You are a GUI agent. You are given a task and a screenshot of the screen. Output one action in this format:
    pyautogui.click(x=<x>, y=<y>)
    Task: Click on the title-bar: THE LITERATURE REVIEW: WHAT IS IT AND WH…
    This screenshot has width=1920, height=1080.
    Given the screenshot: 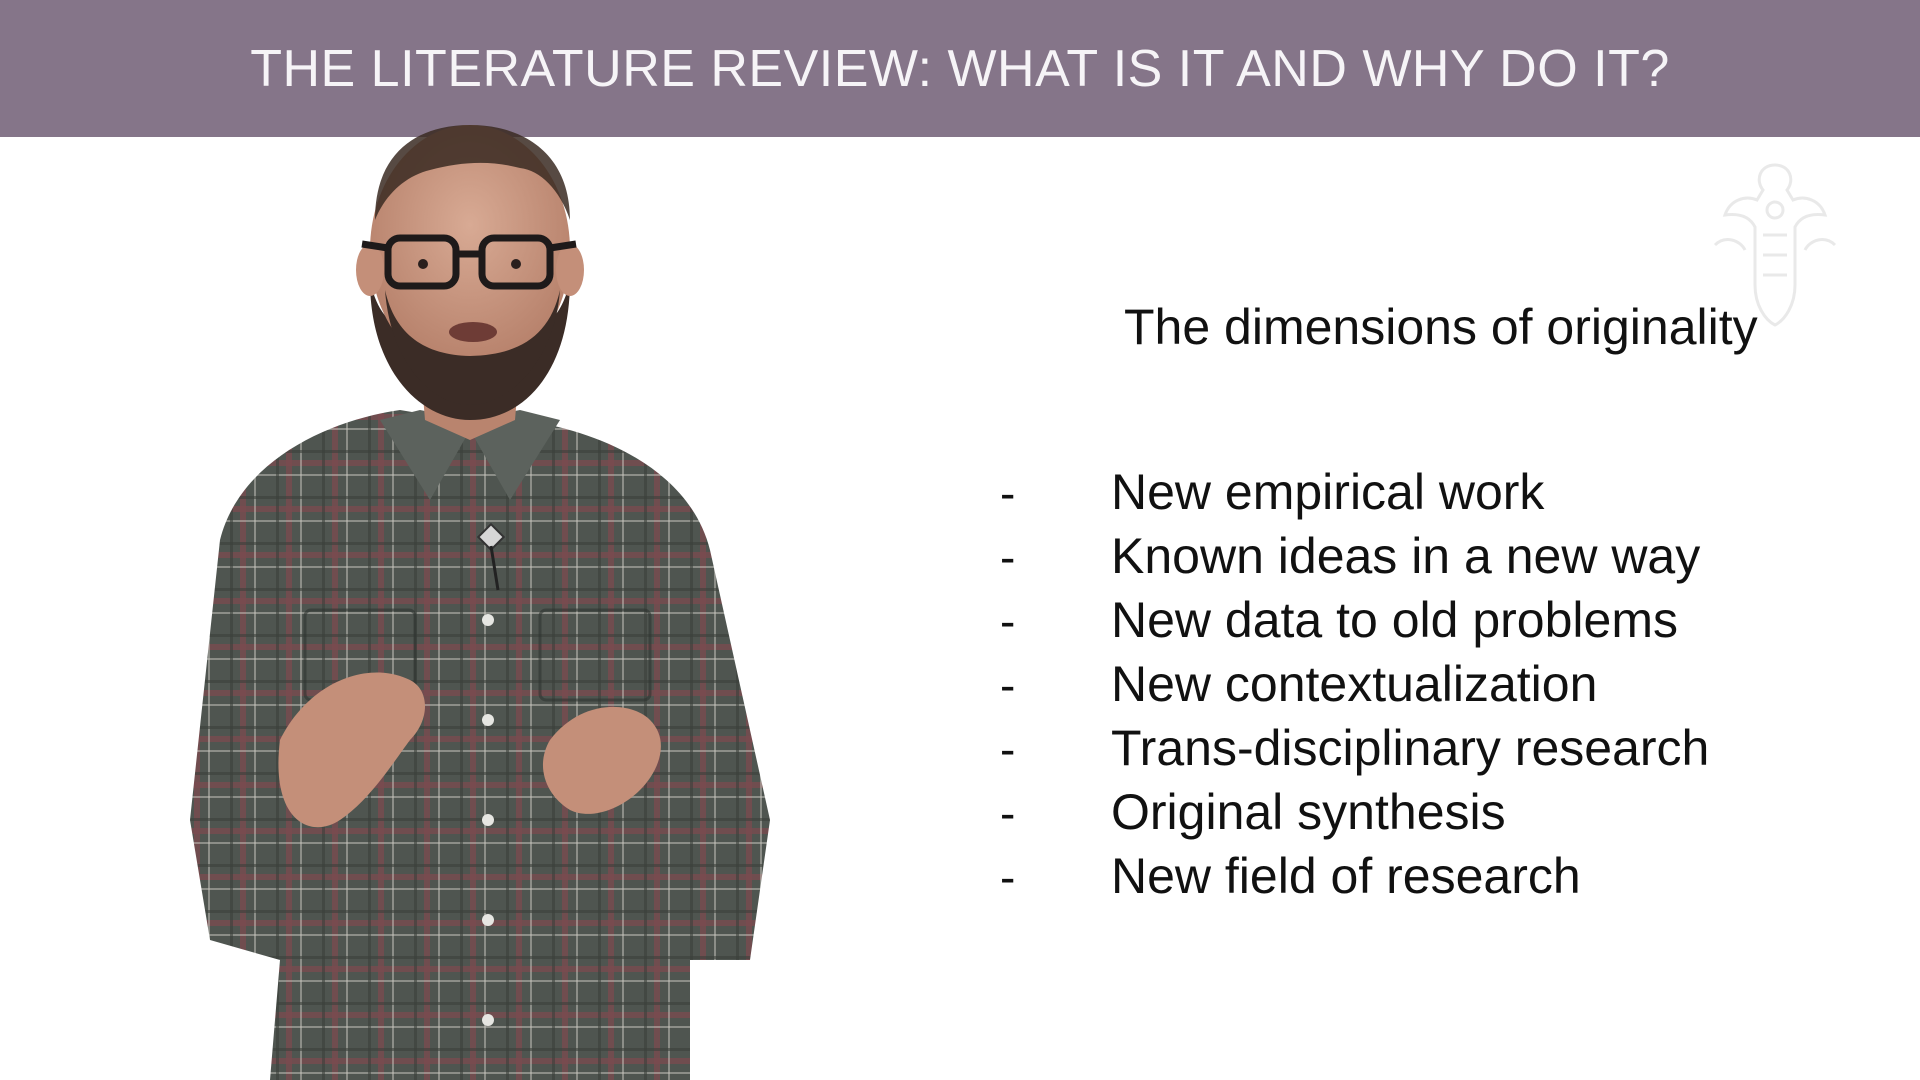 What is the action you would take?
    pyautogui.click(x=960, y=68)
    